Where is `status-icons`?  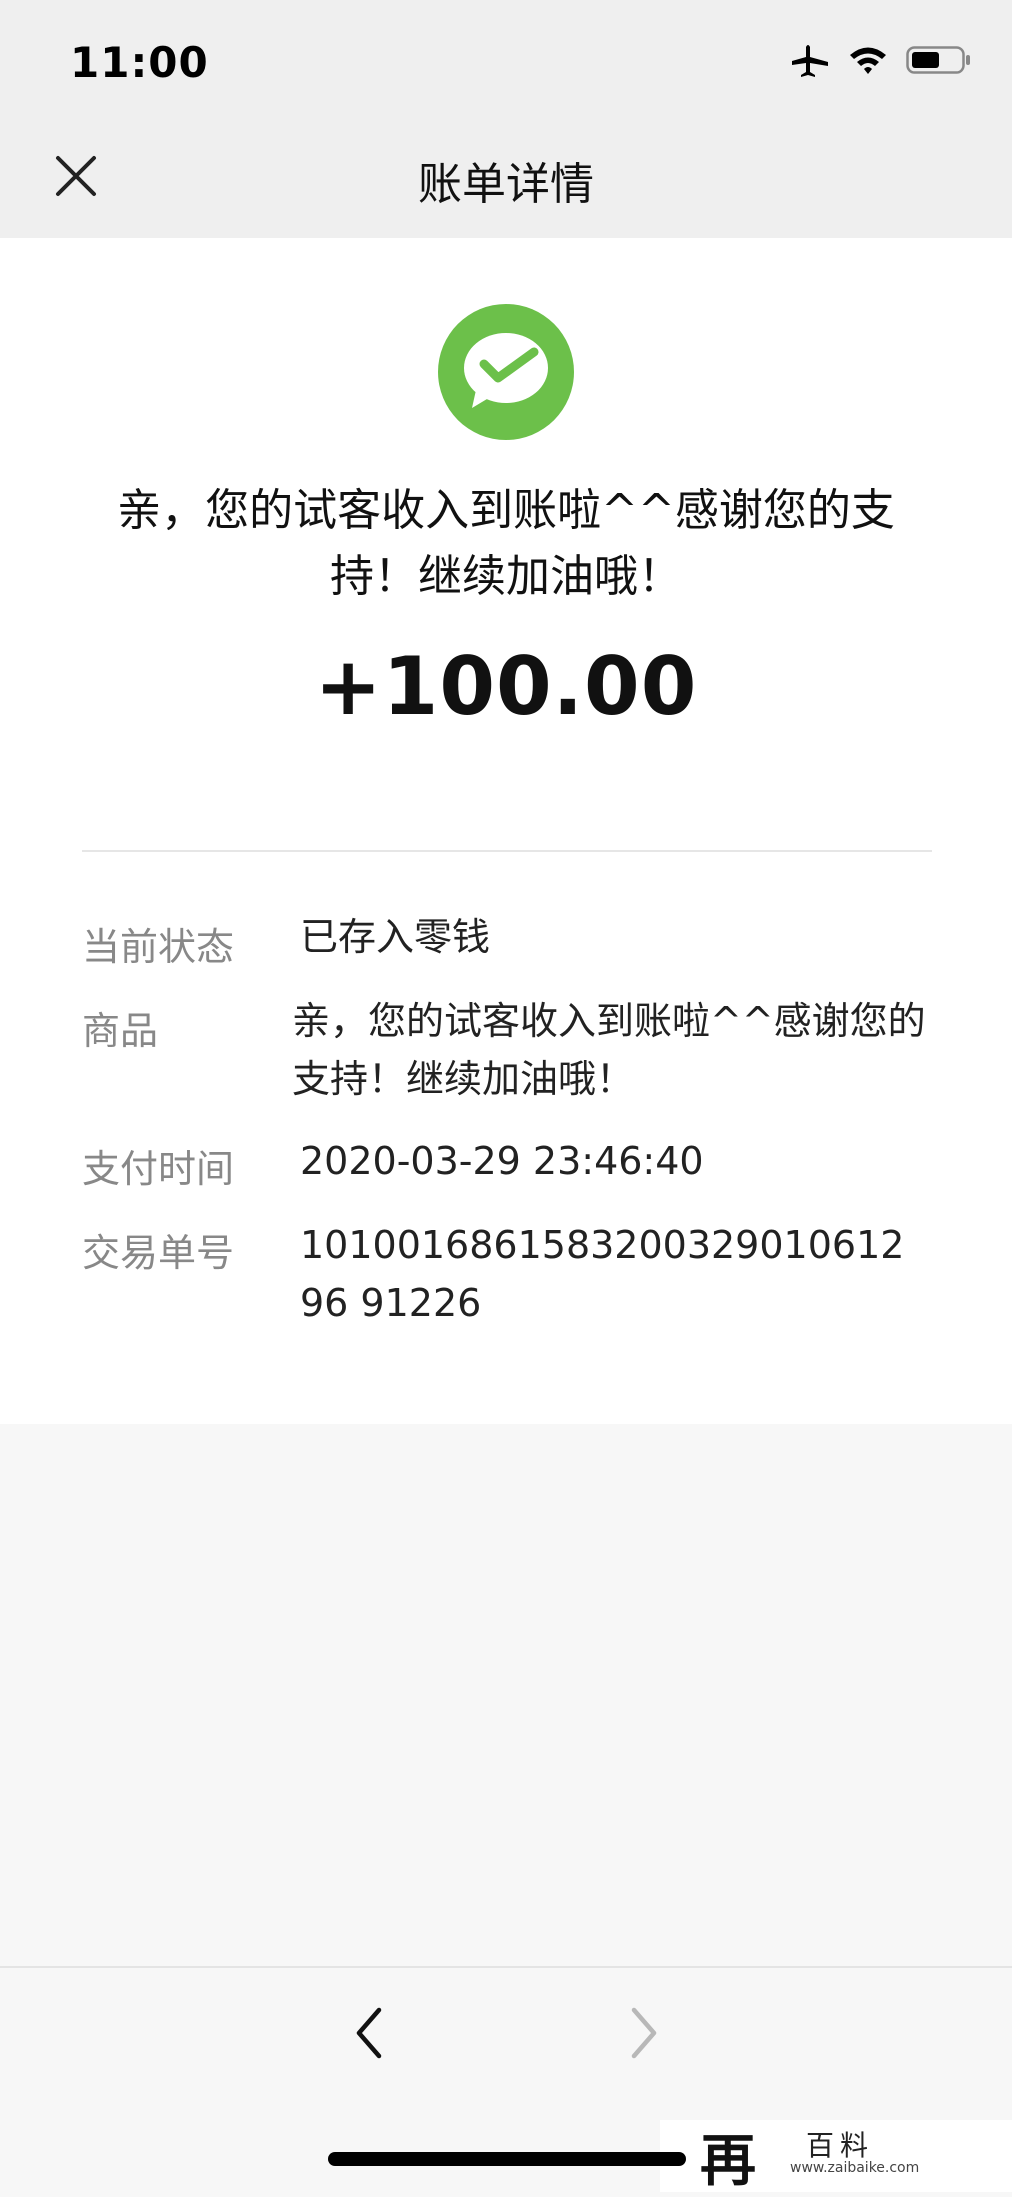 status-icons is located at coordinates (881, 62).